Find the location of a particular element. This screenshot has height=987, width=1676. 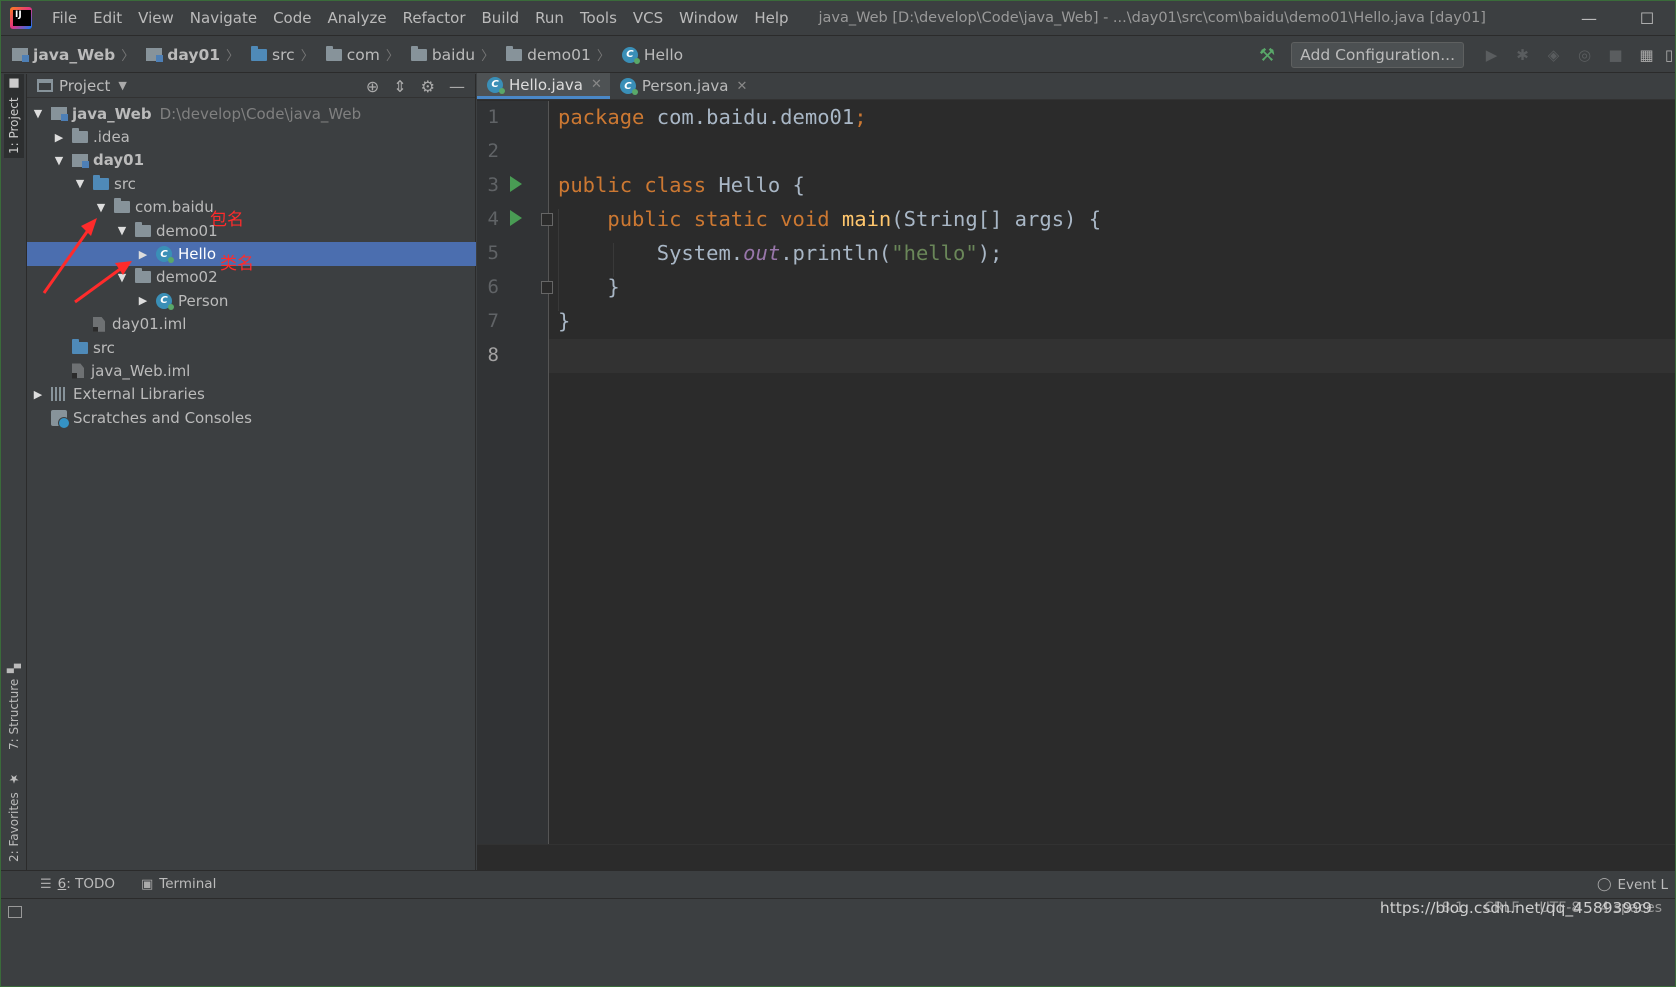

tree-item-person: ▶ C Person is located at coordinates (251, 300).